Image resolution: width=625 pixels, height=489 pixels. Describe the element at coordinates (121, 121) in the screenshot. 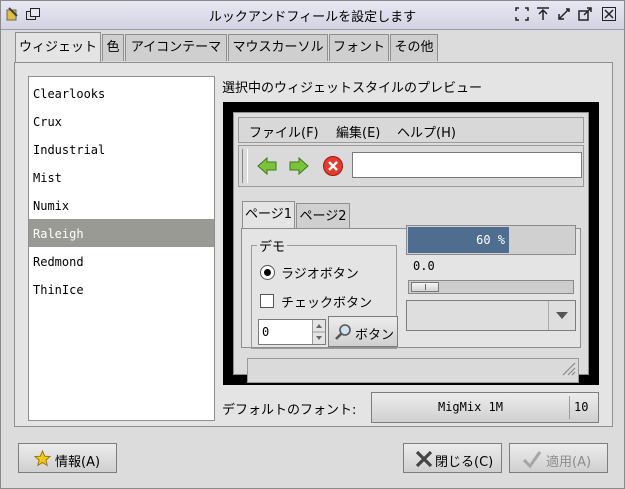

I see `list-item: Crux` at that location.